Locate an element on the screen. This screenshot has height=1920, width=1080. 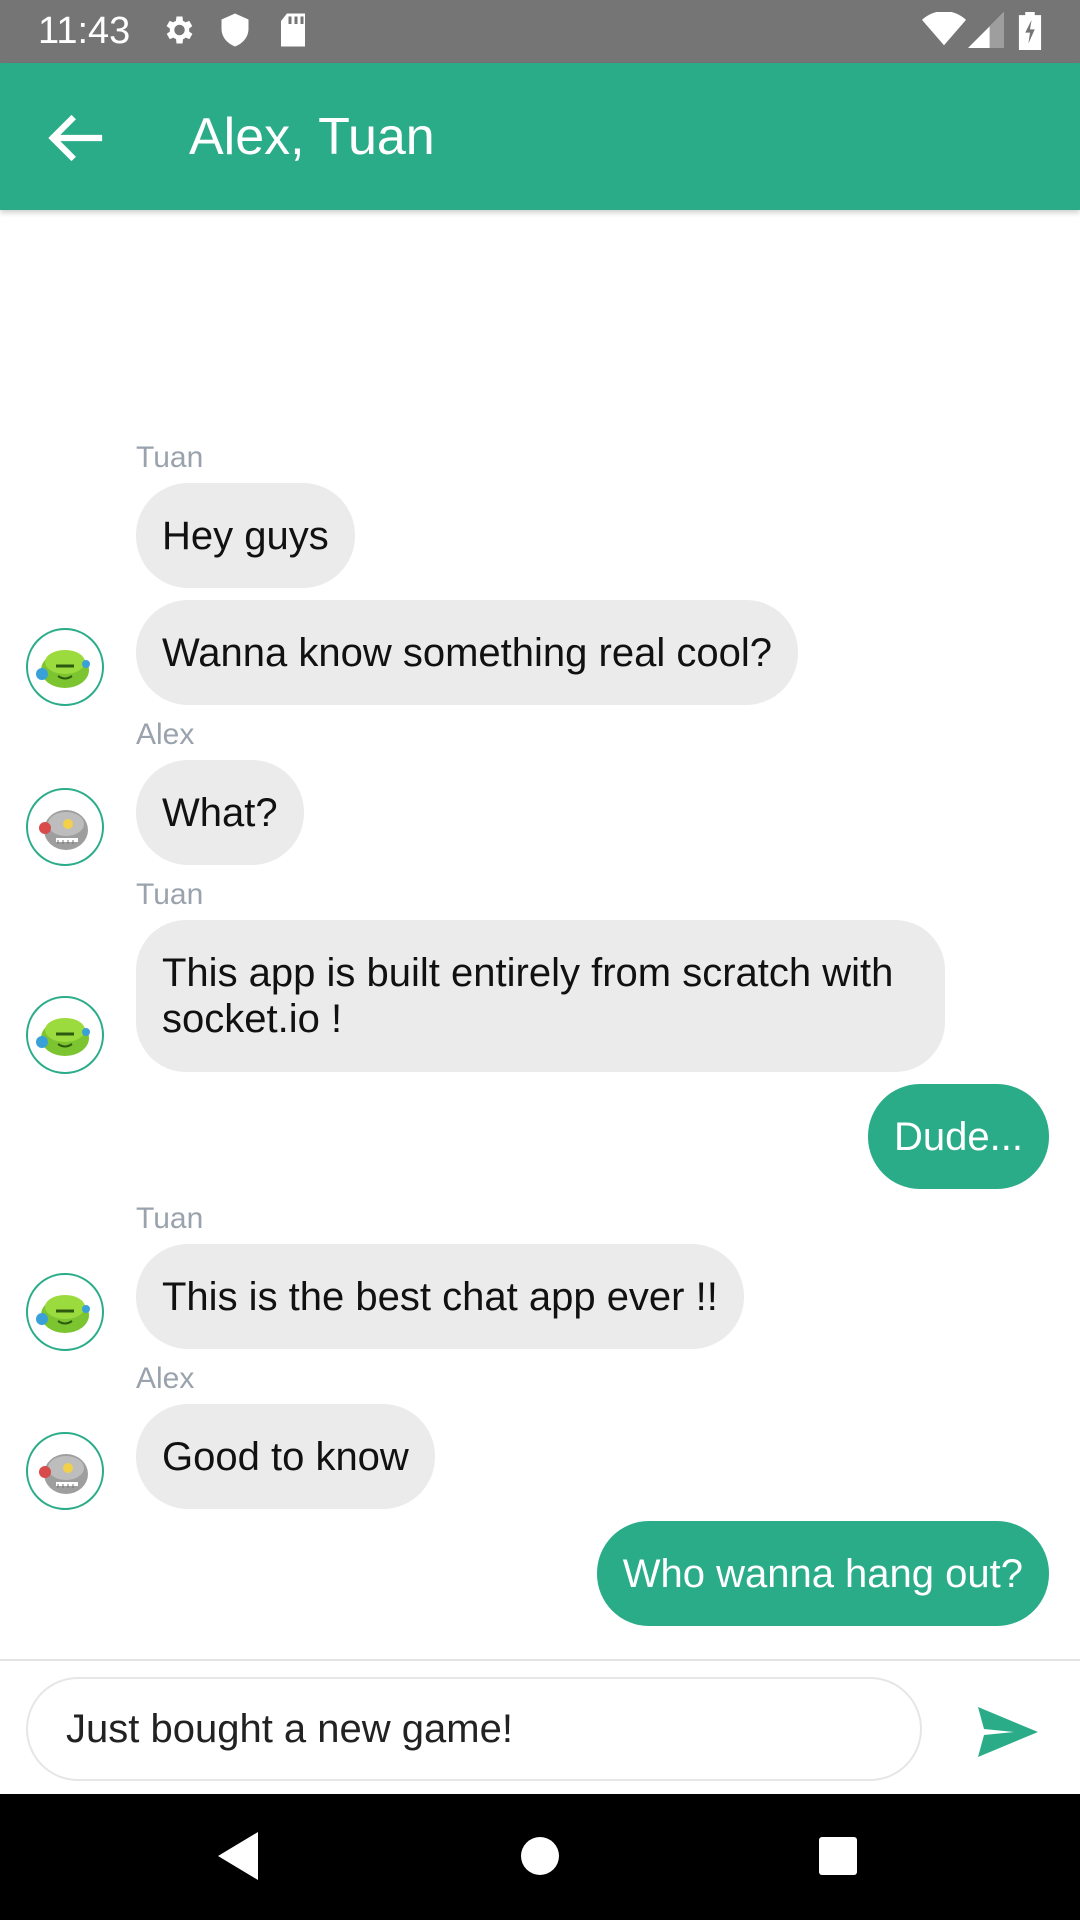
system-nav-bar is located at coordinates (540, 1857).